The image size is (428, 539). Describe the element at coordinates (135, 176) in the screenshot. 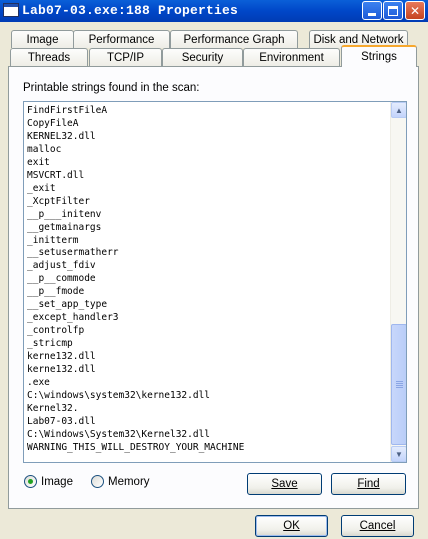

I see `list-item: MSVCRT.dll` at that location.